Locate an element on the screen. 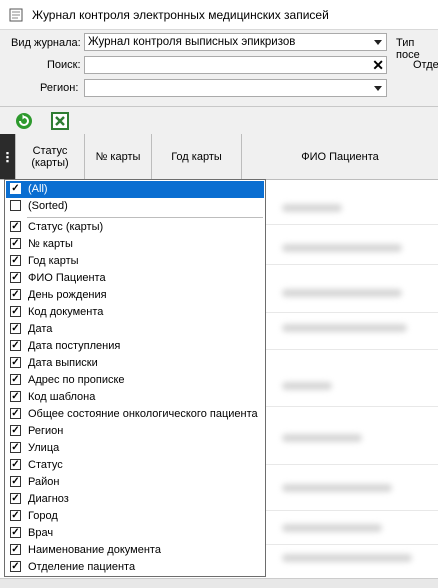 Image resolution: width=438 pixels, height=588 pixels. column-filter-item: ✓ Статус is located at coordinates (135, 465).